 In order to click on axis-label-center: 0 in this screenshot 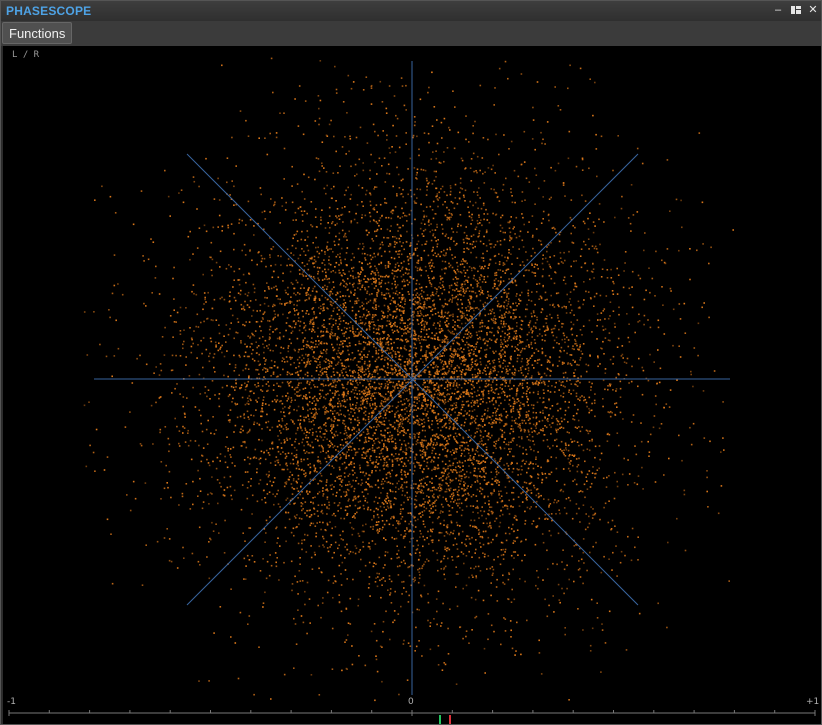, I will do `click(411, 702)`.